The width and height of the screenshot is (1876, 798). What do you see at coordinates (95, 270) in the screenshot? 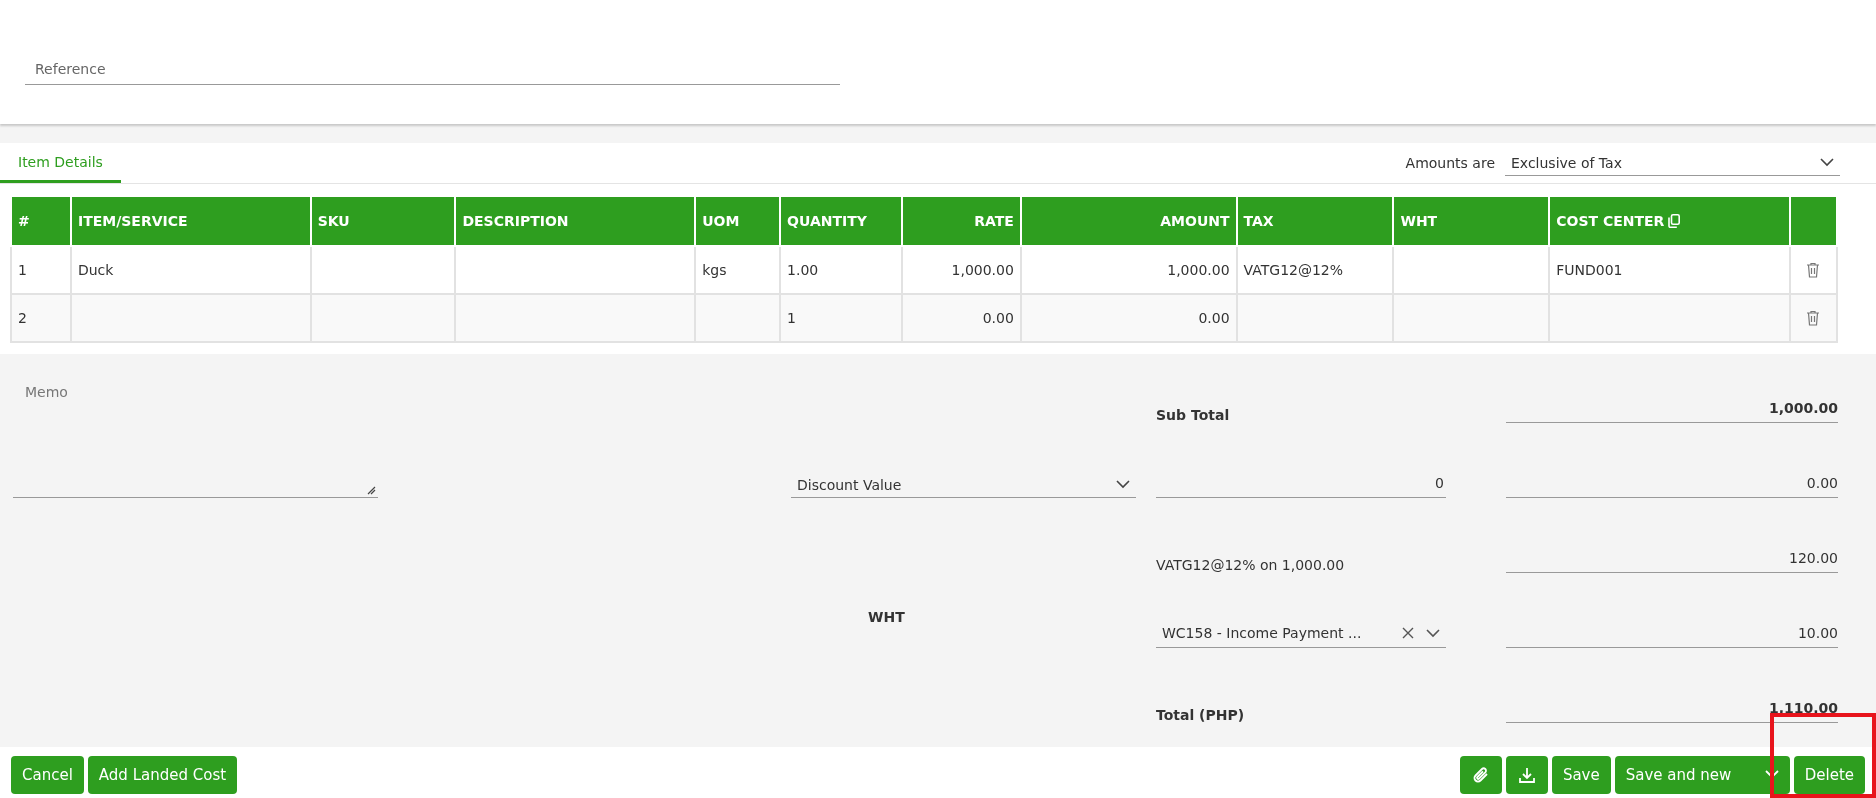
I see `table-cell: Duck` at bounding box center [95, 270].